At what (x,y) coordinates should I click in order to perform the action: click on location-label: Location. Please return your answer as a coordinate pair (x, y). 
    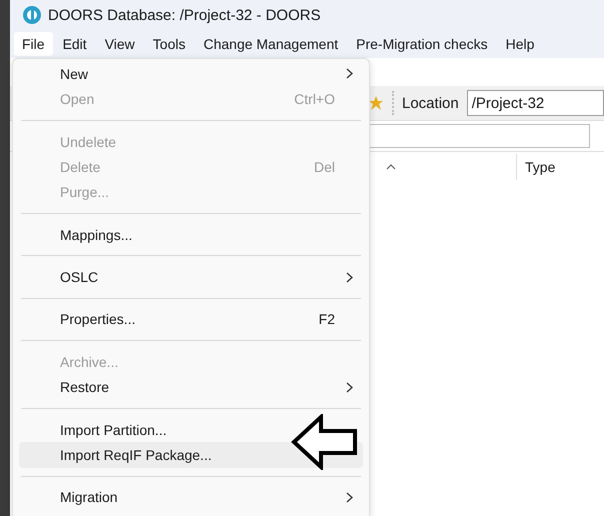
    Looking at the image, I should click on (430, 103).